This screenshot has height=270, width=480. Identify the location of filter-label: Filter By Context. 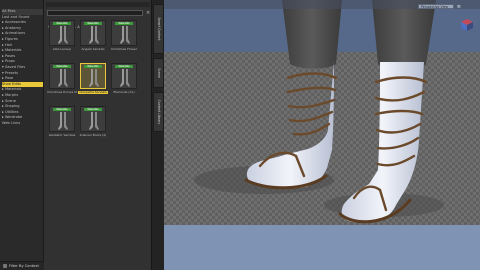
(24, 265).